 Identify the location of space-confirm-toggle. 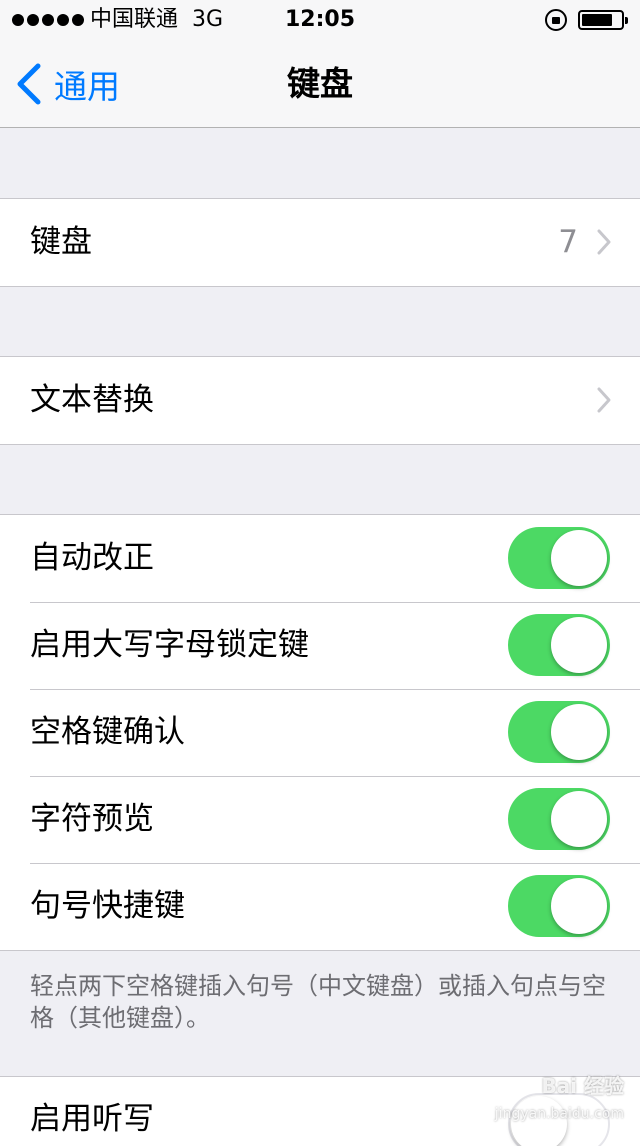
(559, 732).